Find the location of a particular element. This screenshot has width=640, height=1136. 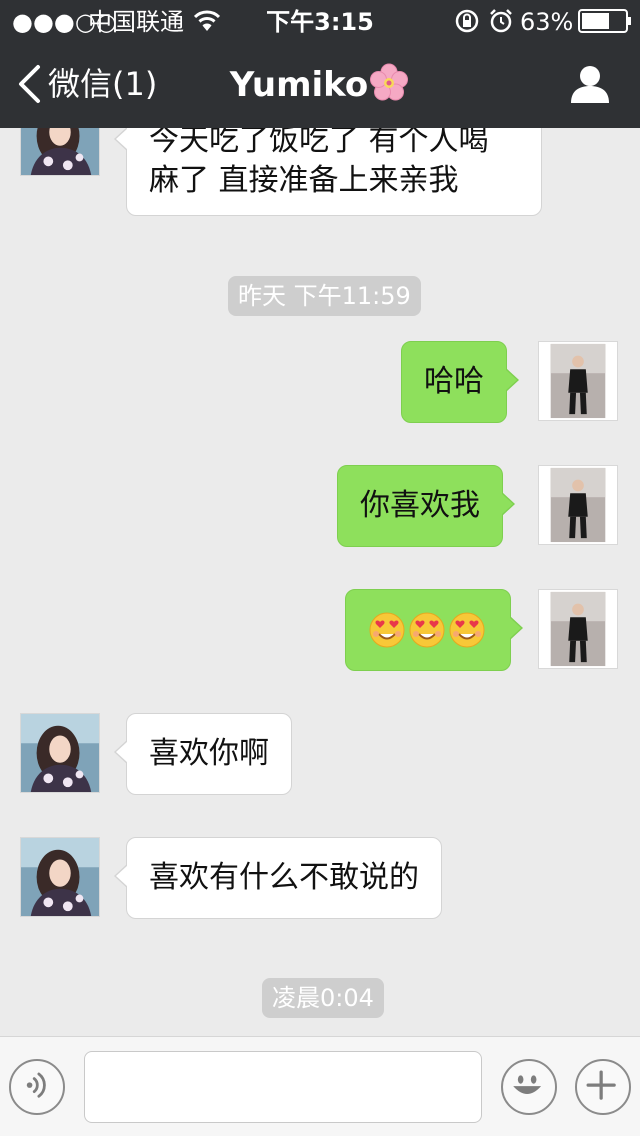

chat-title-text: Yumiko is located at coordinates (299, 85).